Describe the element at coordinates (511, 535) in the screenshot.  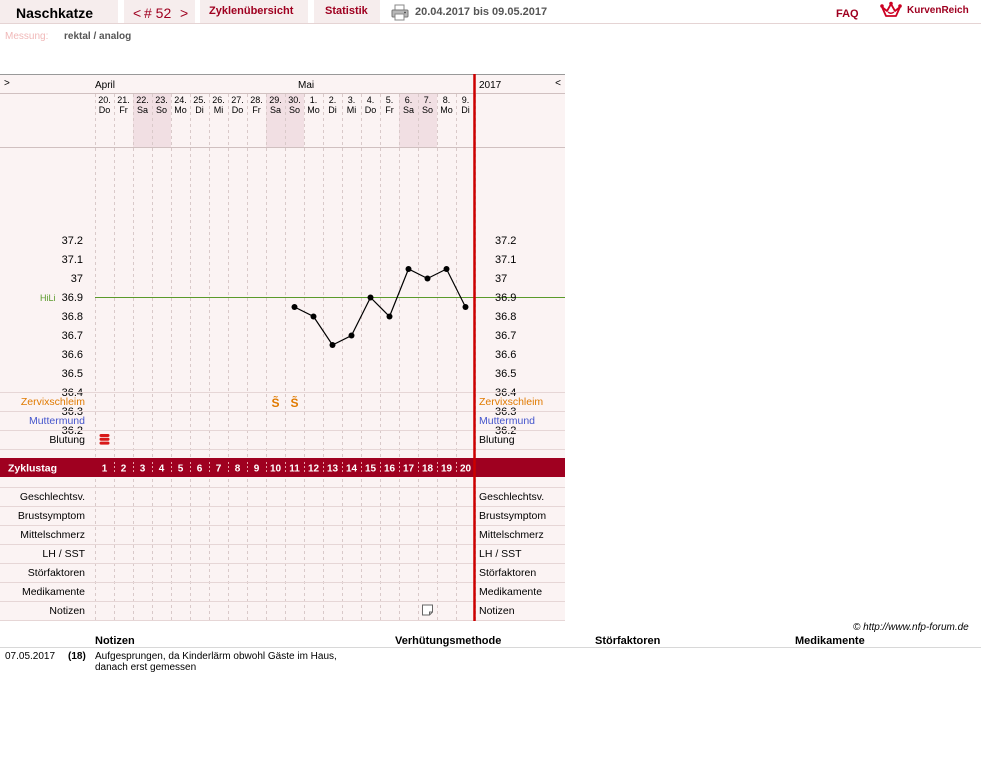
I see `row-label-symptom-right: Mittelschmerz` at that location.